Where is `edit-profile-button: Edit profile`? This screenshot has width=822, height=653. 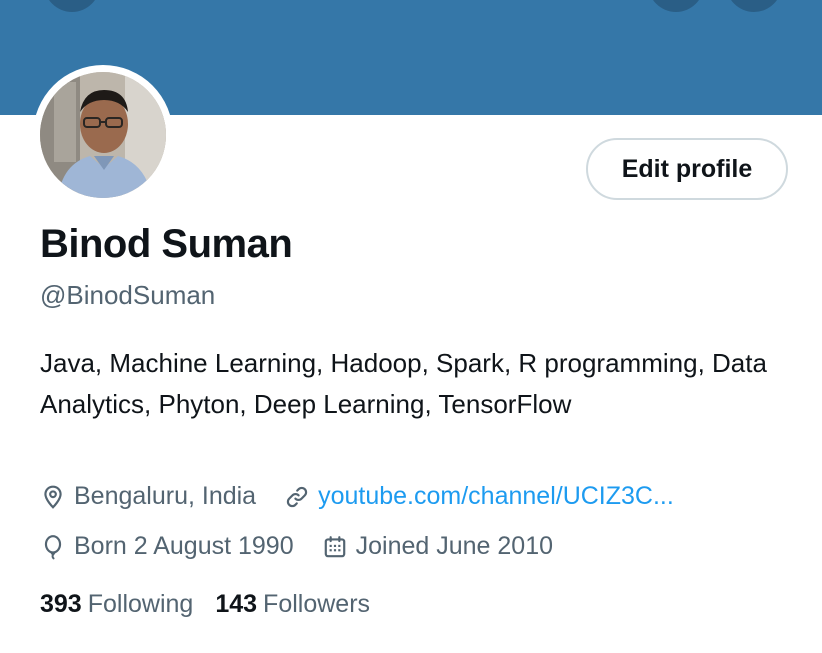
edit-profile-button: Edit profile is located at coordinates (687, 169).